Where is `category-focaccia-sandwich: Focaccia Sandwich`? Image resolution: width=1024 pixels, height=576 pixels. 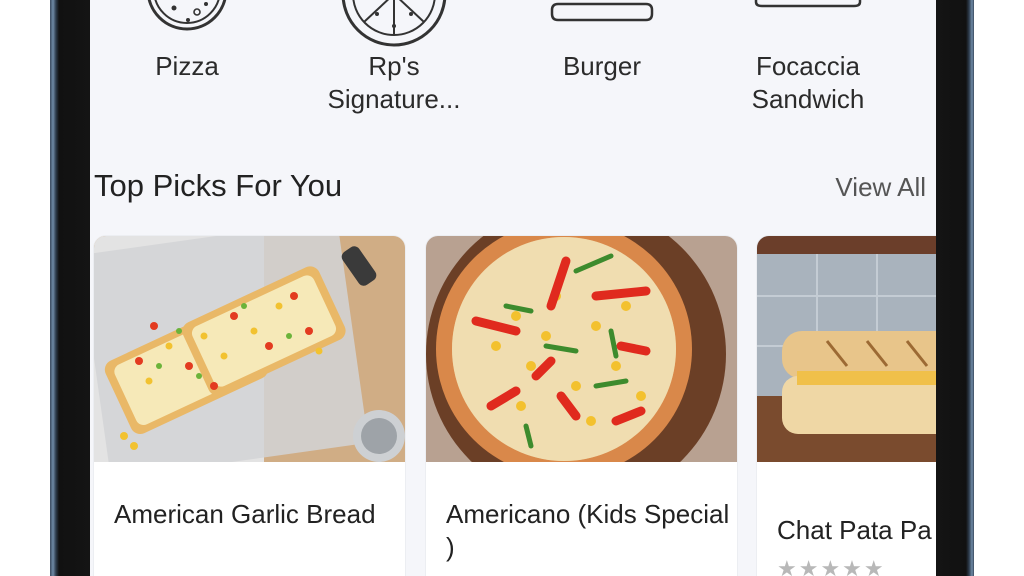
category-focaccia-sandwich: Focaccia Sandwich is located at coordinates (808, 58).